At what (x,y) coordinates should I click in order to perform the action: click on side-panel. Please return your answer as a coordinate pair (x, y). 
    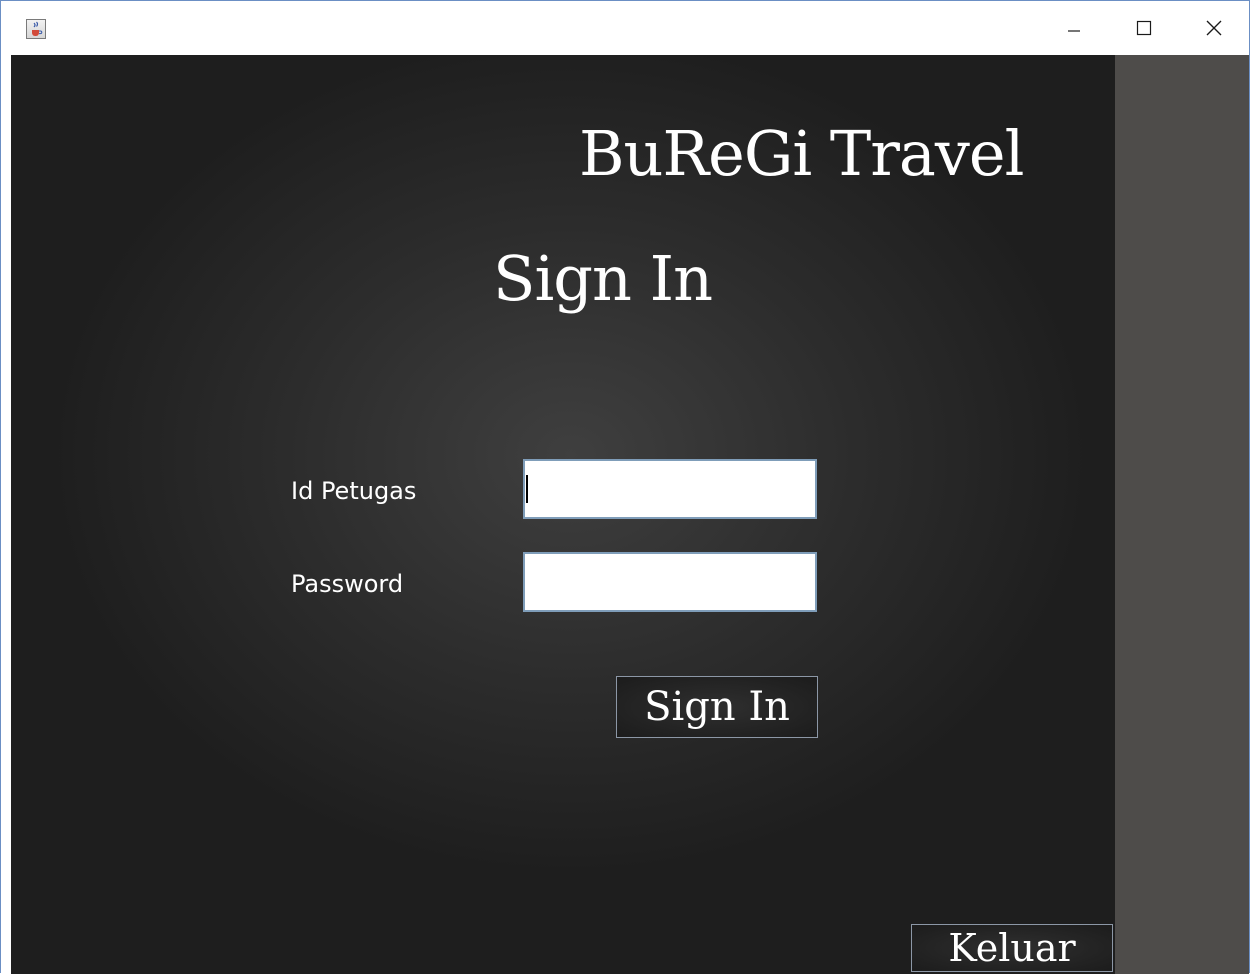
    Looking at the image, I should click on (1182, 514).